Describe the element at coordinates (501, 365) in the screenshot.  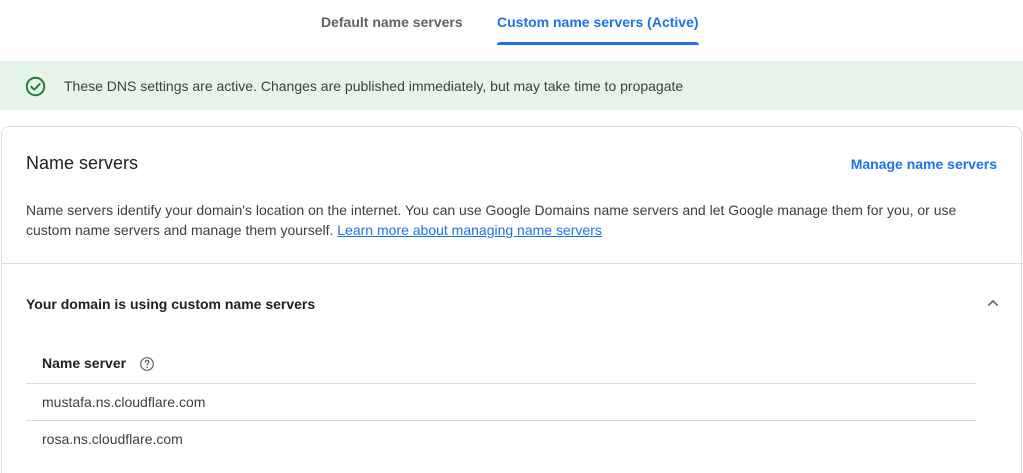
I see `table-header: Name server` at that location.